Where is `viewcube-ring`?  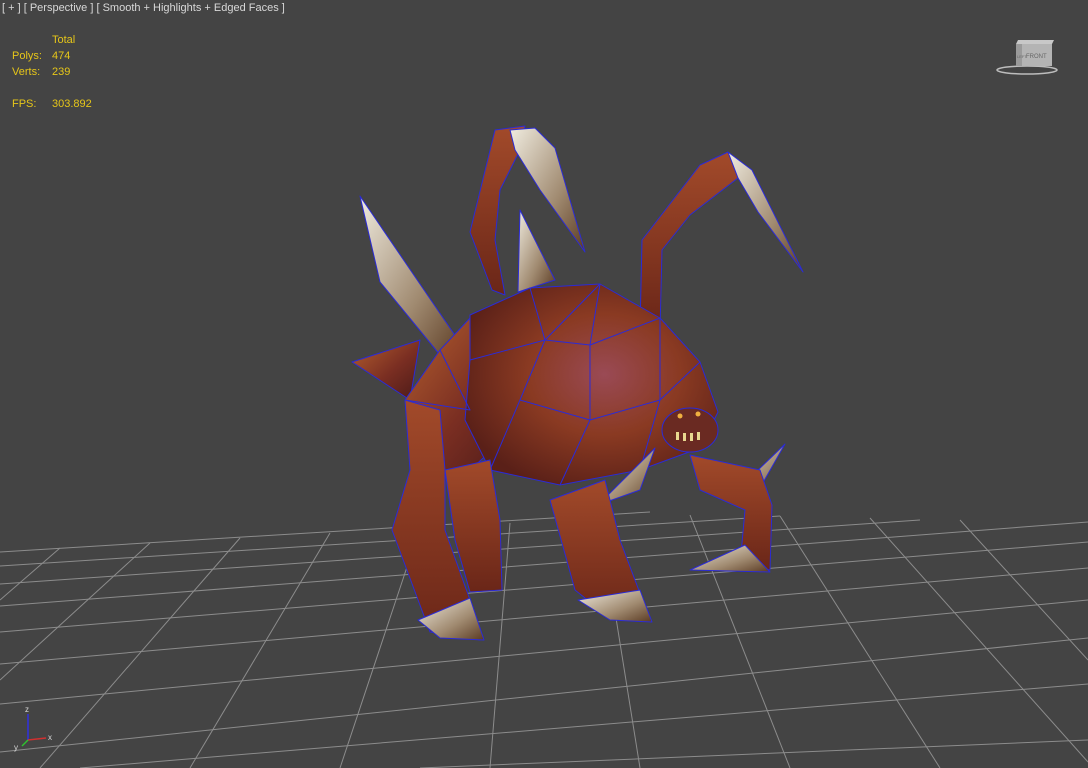 viewcube-ring is located at coordinates (1027, 70).